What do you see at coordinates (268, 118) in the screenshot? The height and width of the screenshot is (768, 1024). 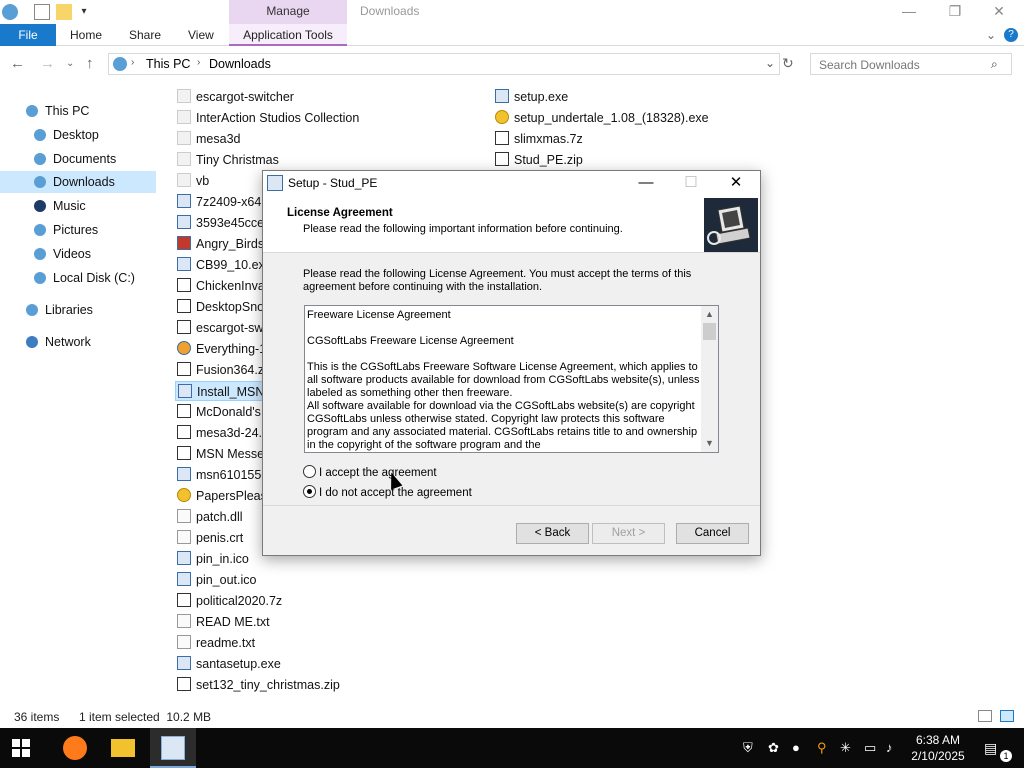 I see `list-item: InterAction Studios Collection` at bounding box center [268, 118].